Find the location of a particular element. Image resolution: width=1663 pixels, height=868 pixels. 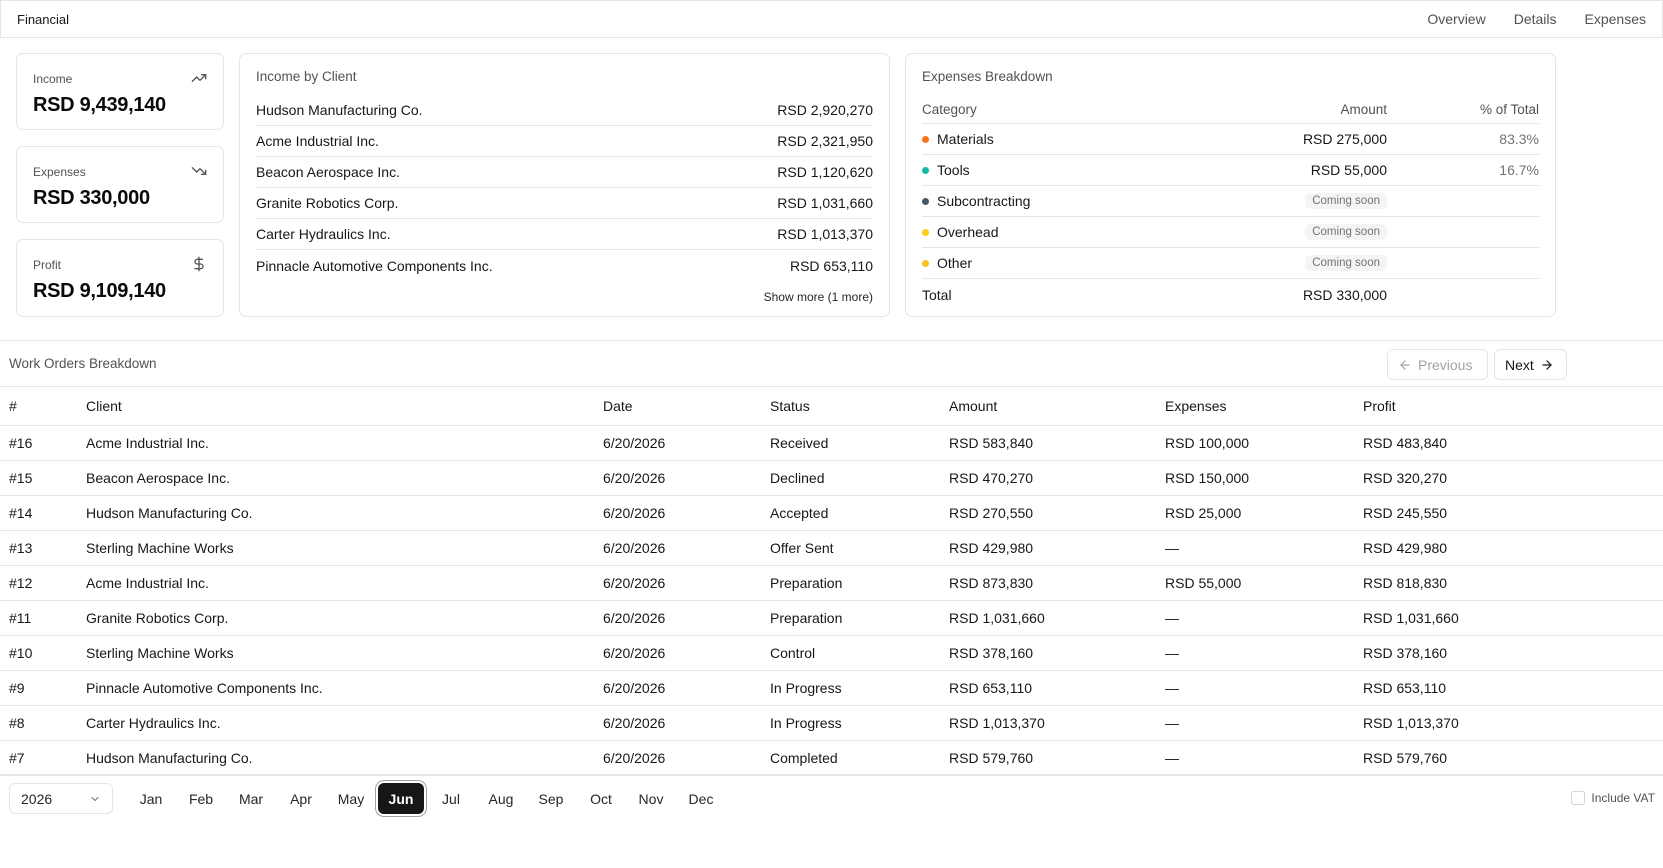

client-row: Acme Industrial Inc. RSD 2,321,950 is located at coordinates (564, 141).